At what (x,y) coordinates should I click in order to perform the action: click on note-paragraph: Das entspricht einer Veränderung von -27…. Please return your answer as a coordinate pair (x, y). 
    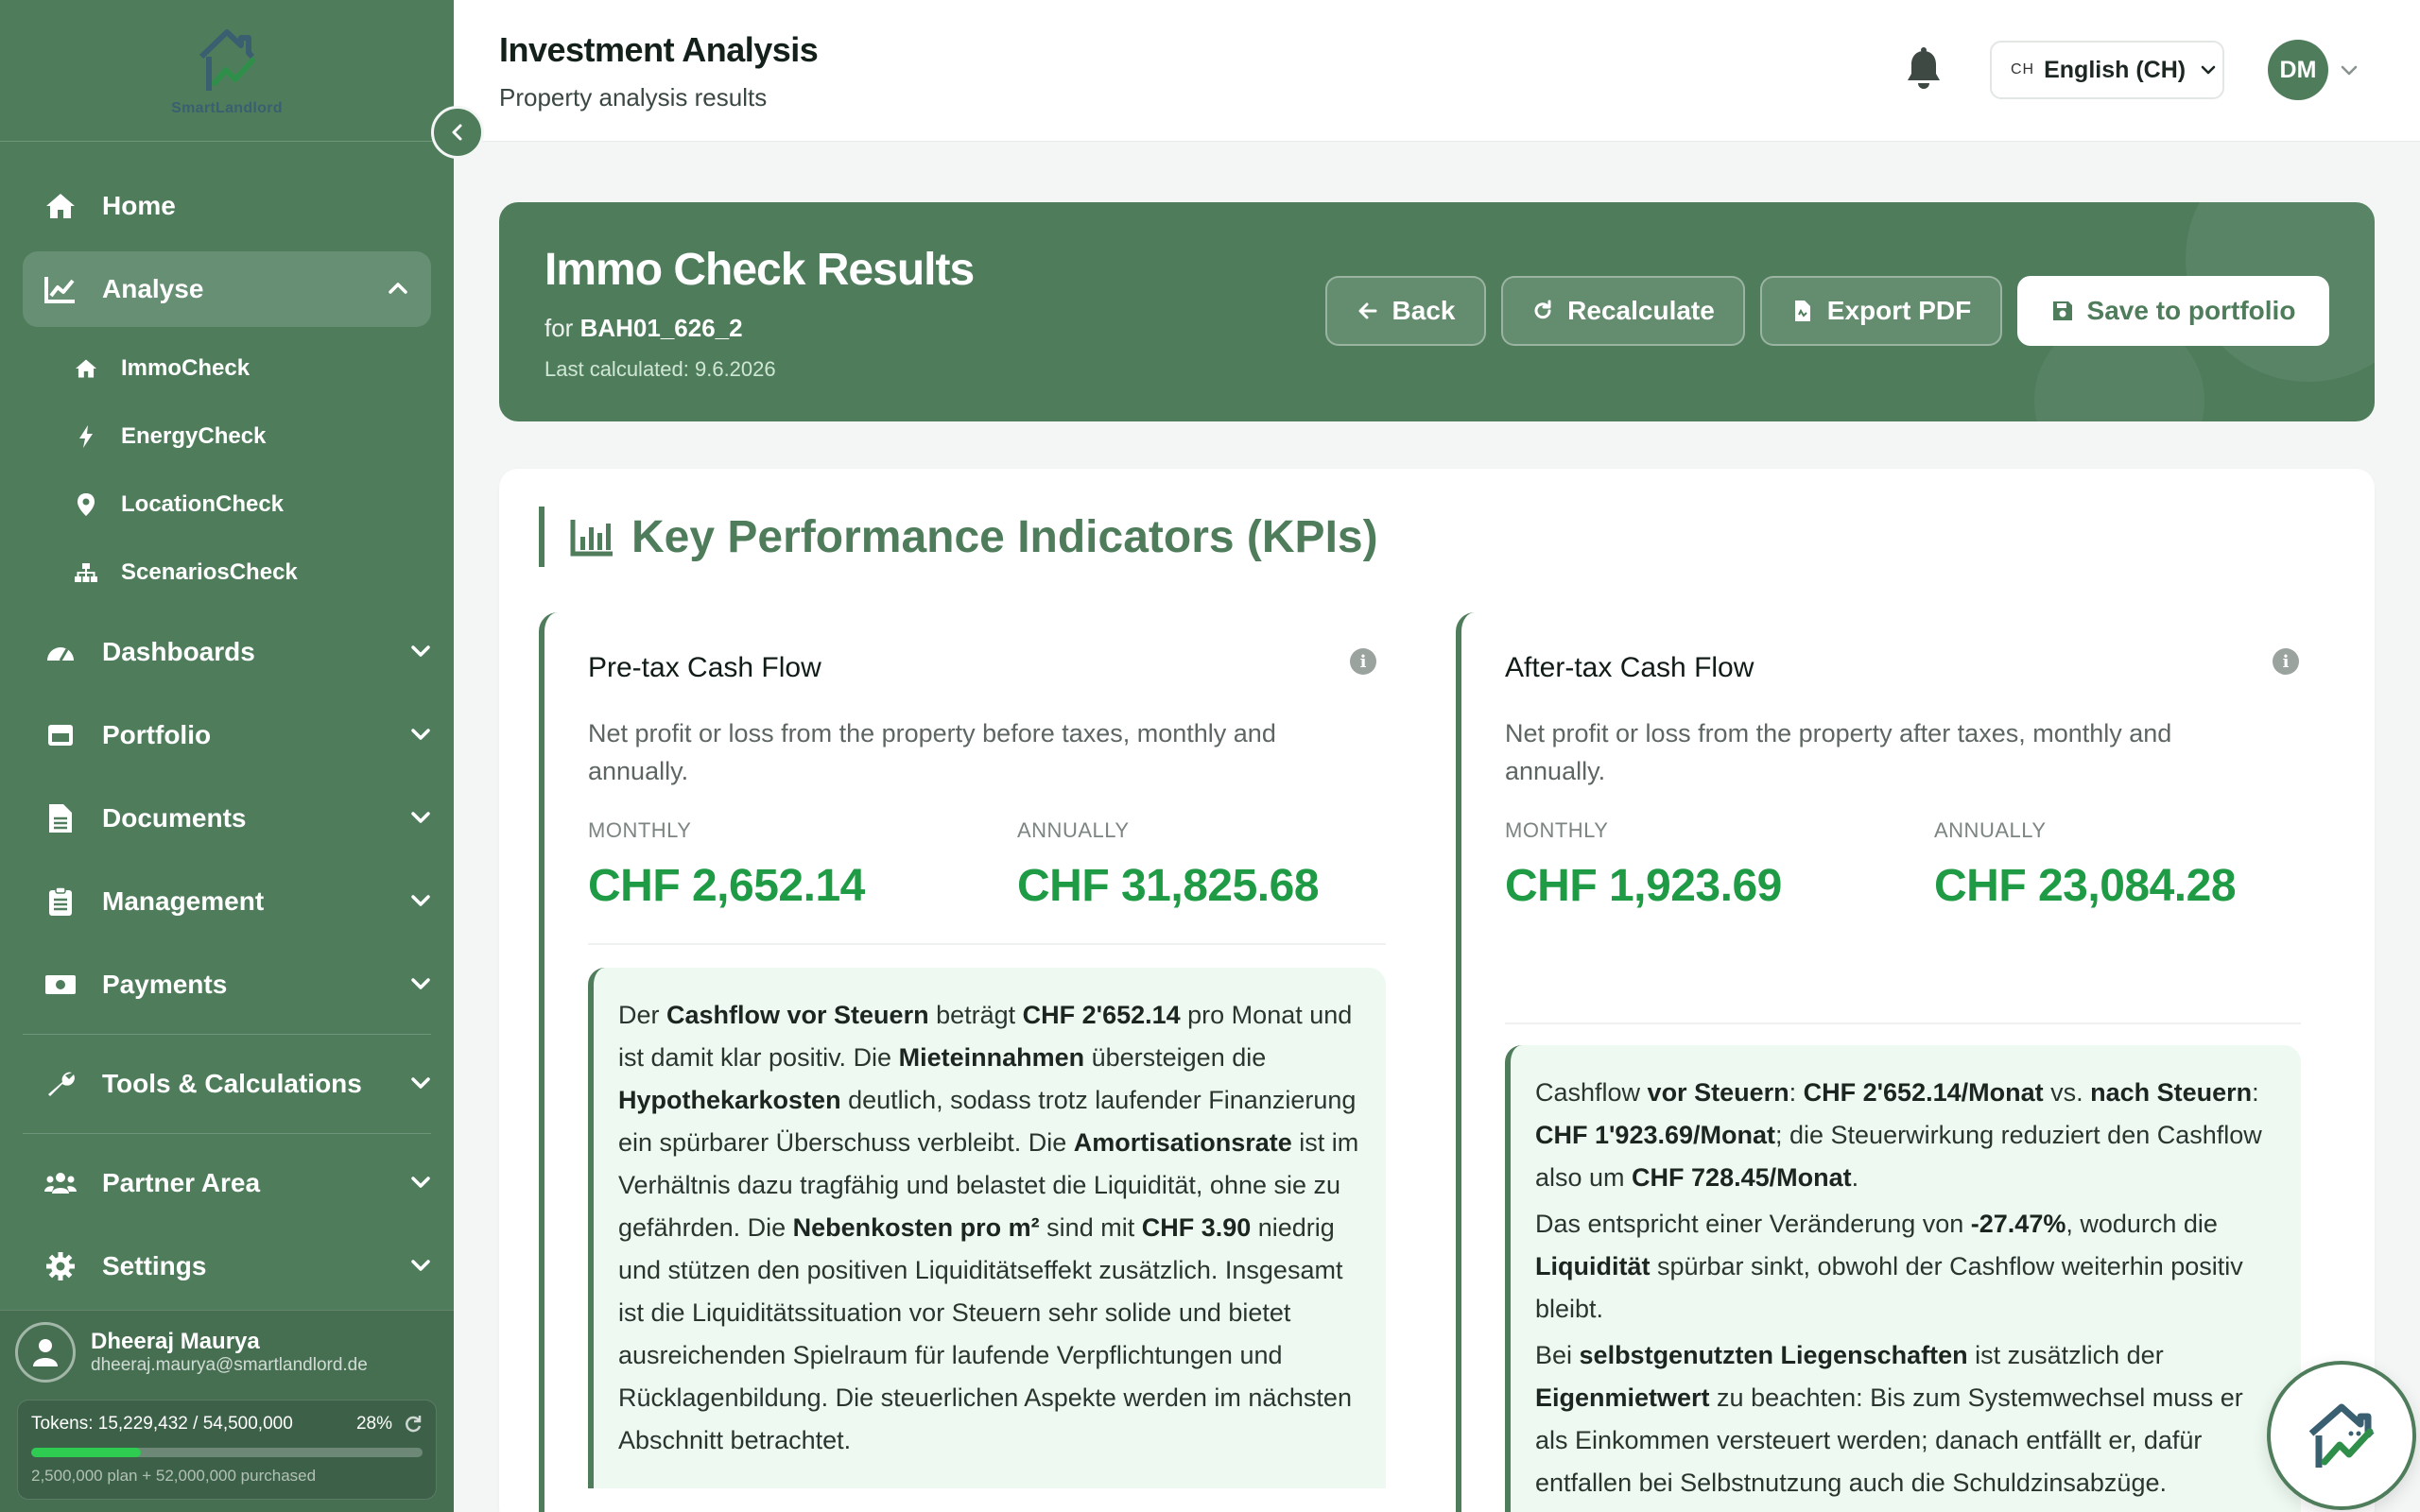
    Looking at the image, I should click on (1905, 1267).